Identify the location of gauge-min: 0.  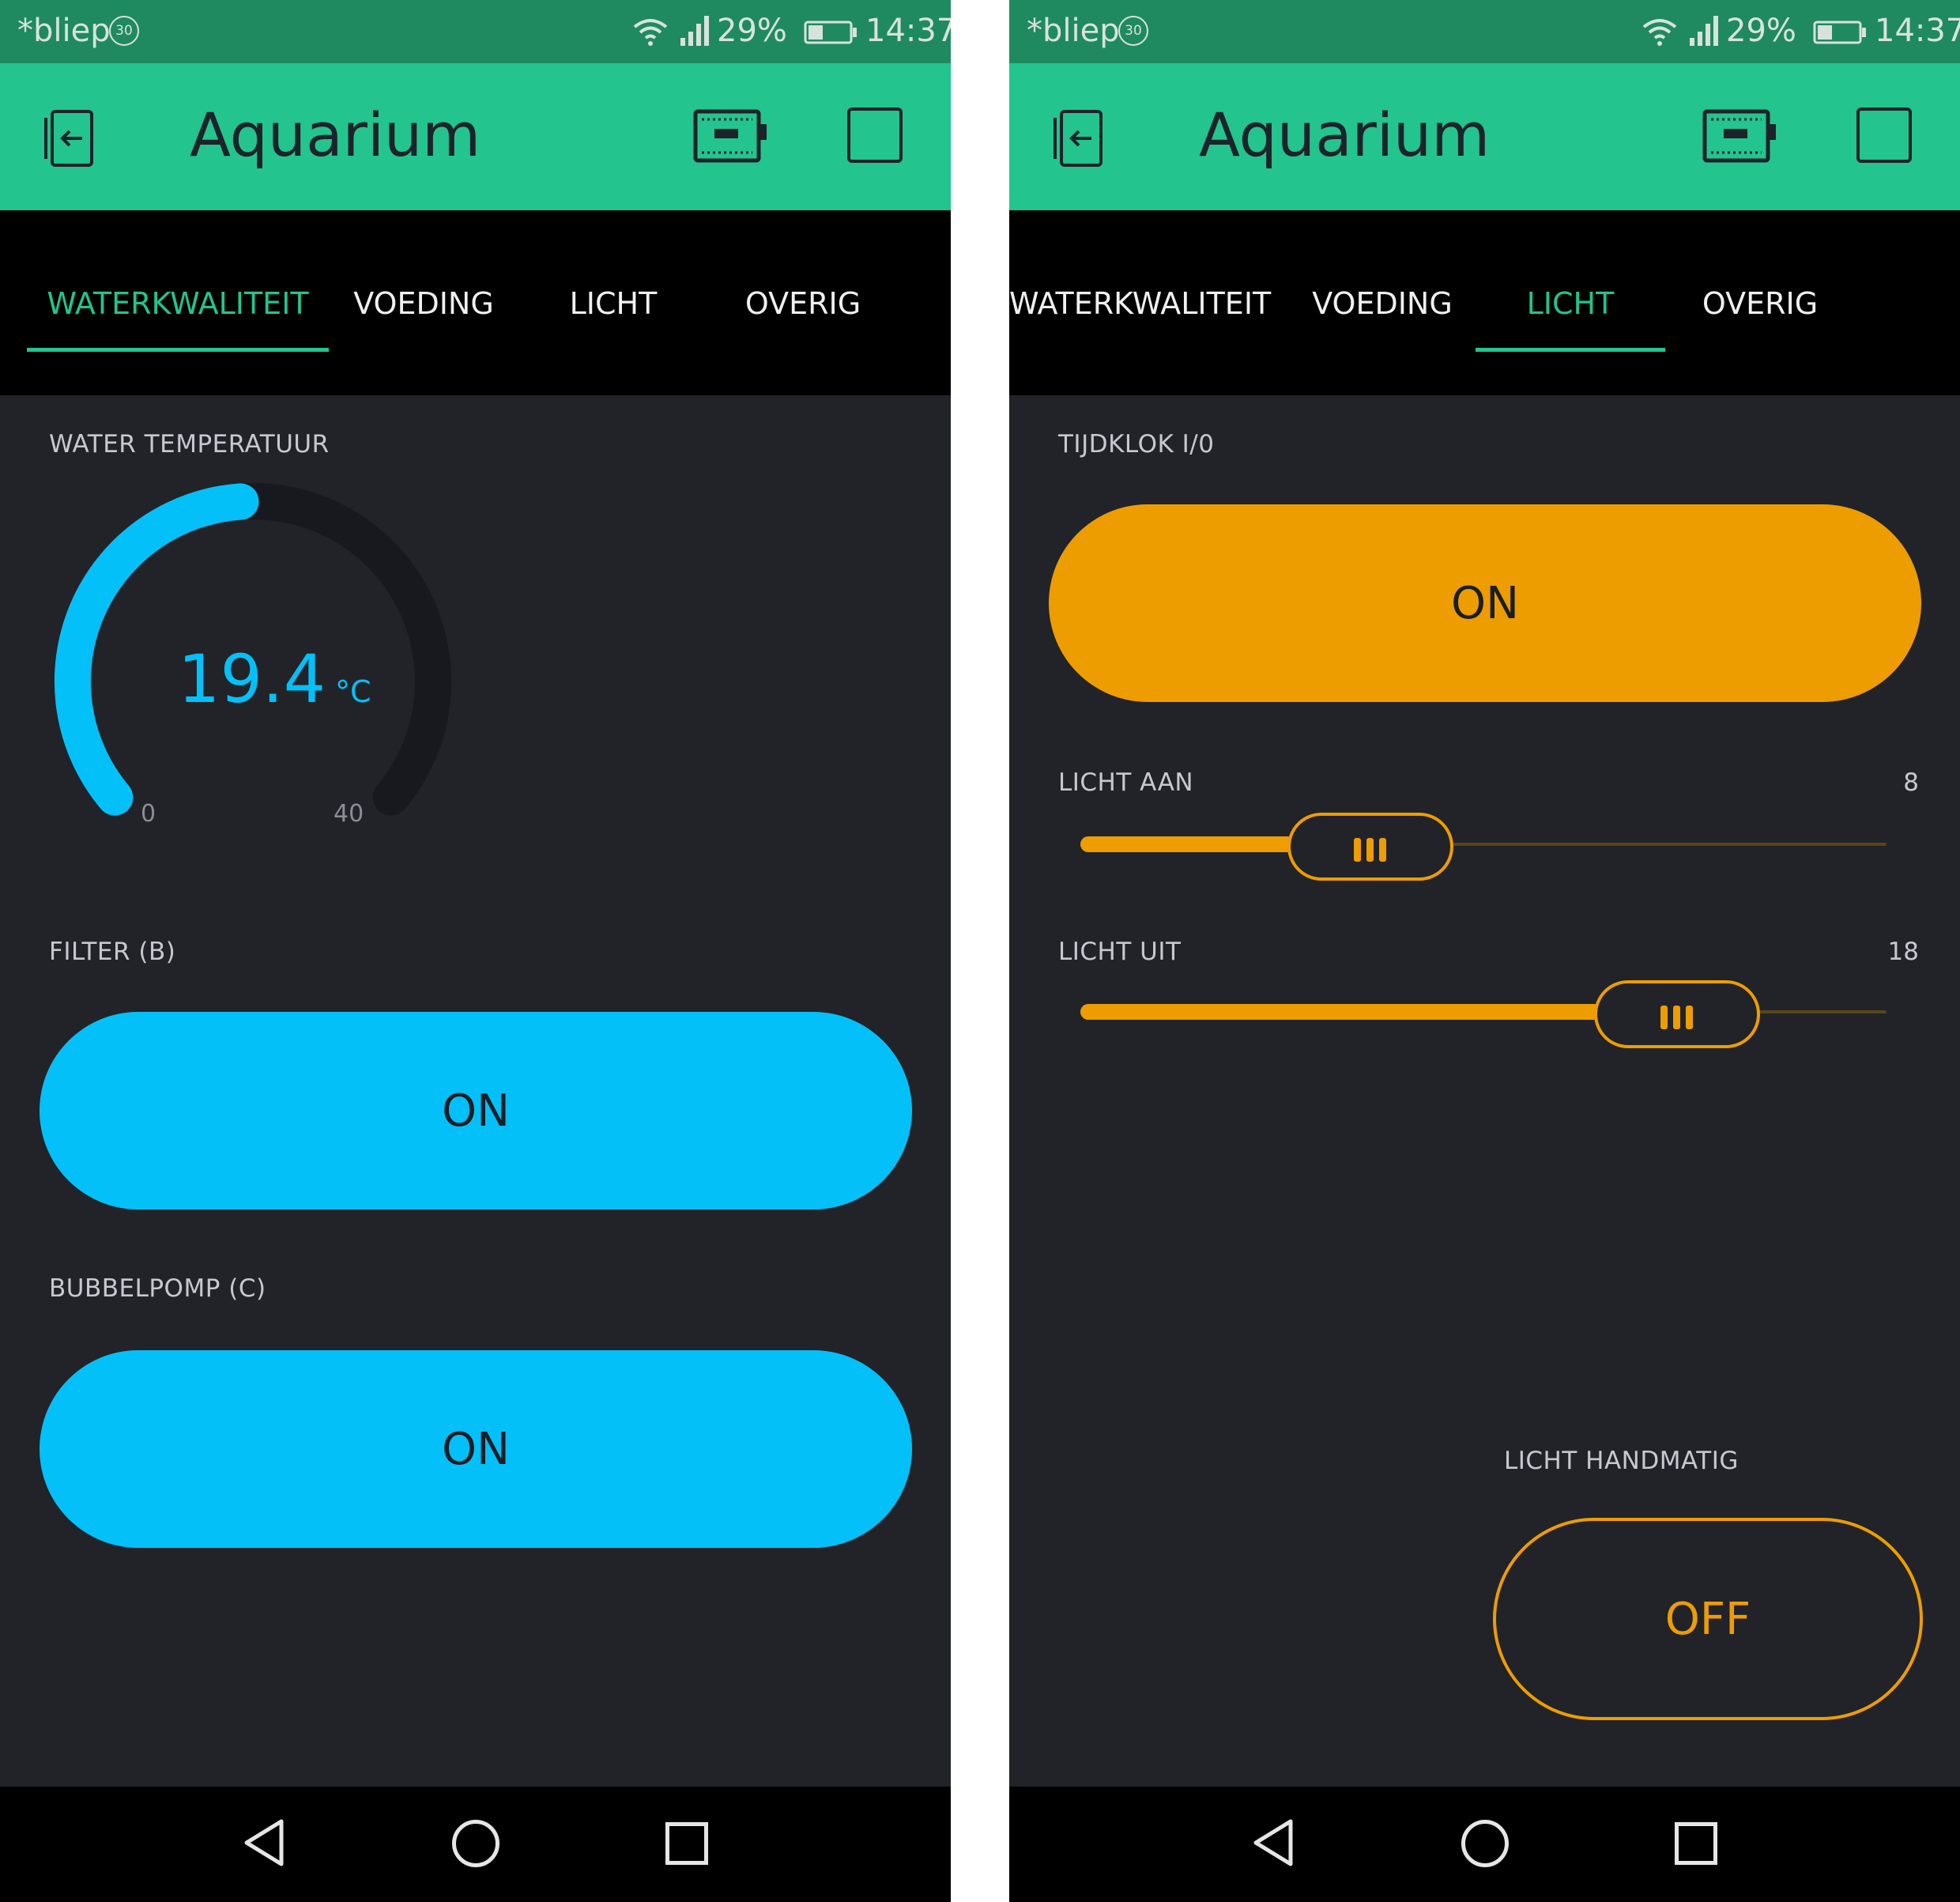
(148, 814).